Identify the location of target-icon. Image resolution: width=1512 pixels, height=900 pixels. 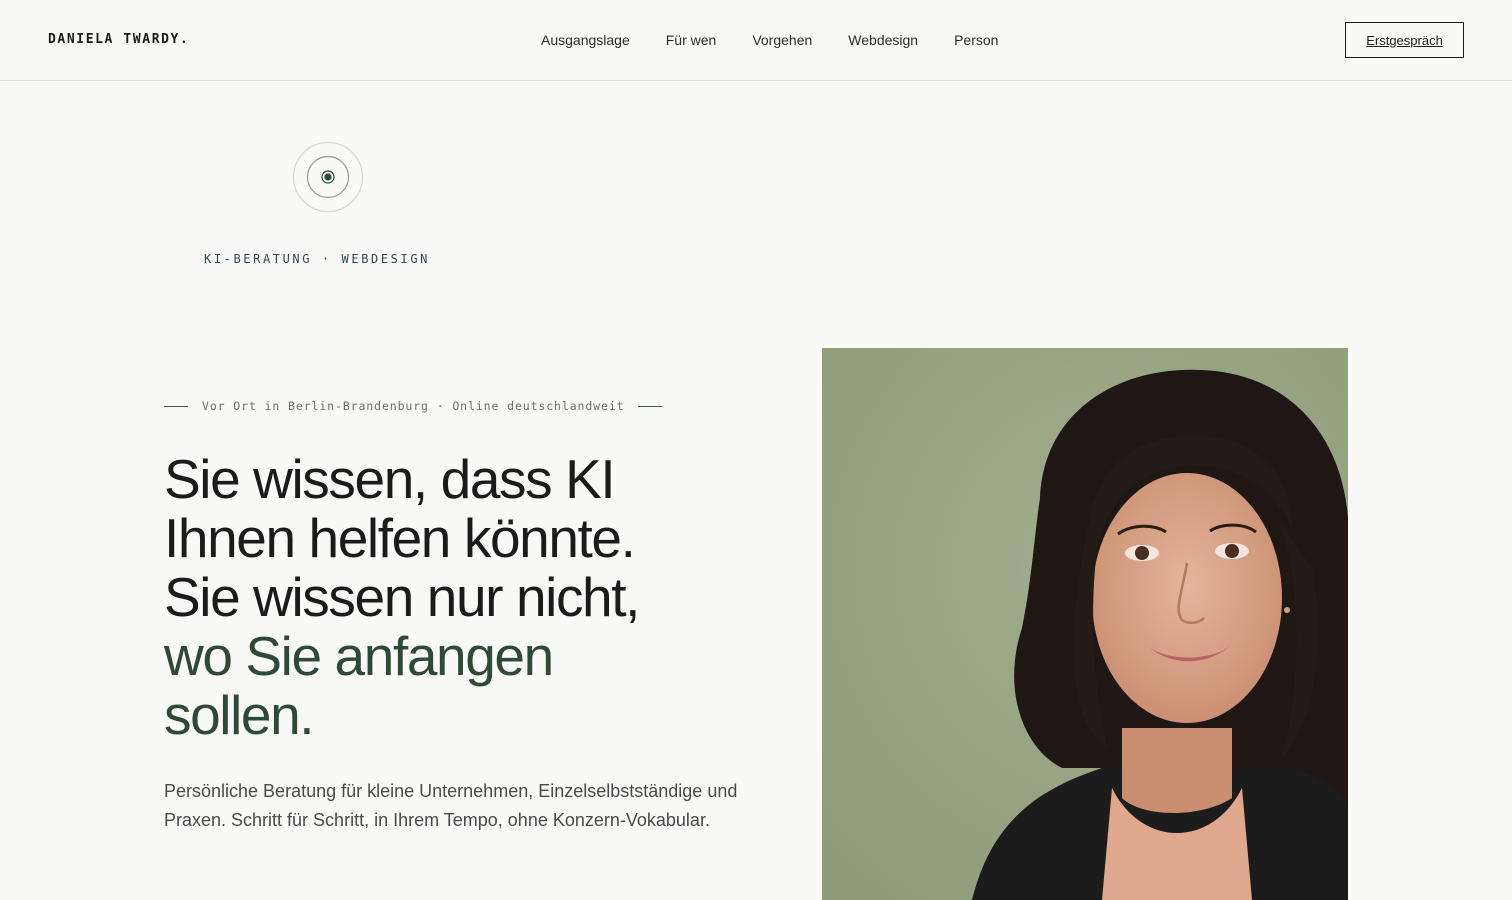
(328, 177).